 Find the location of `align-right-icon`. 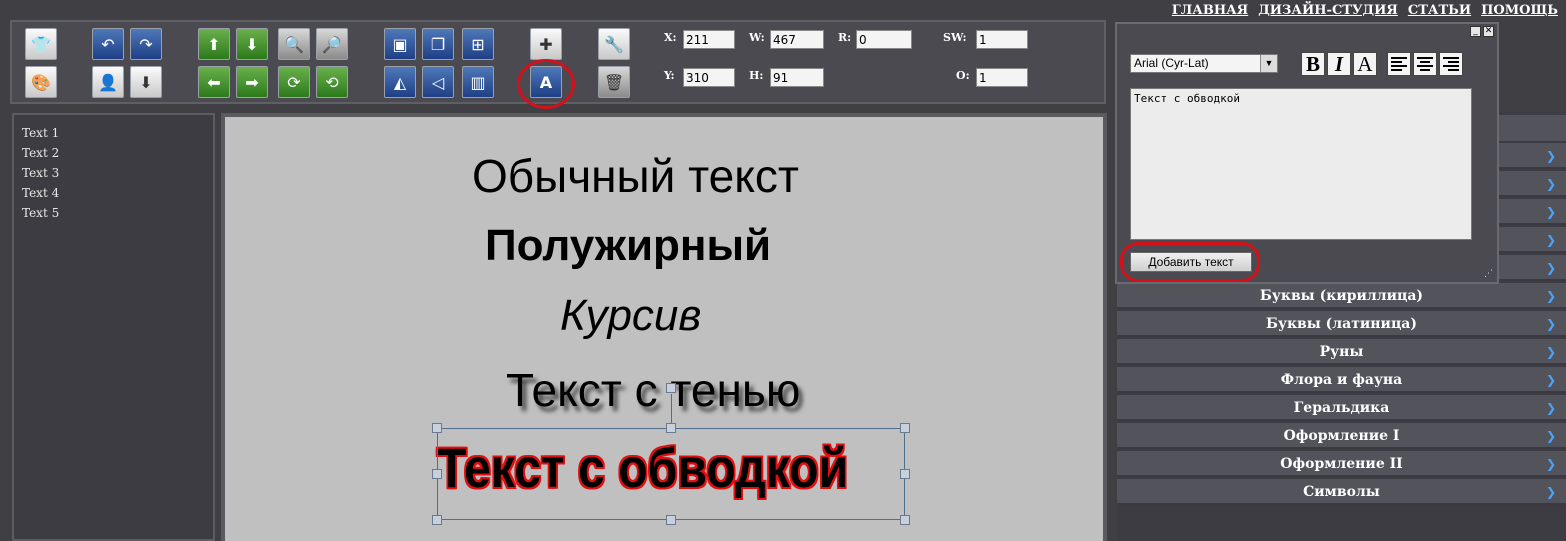

align-right-icon is located at coordinates (1451, 64).